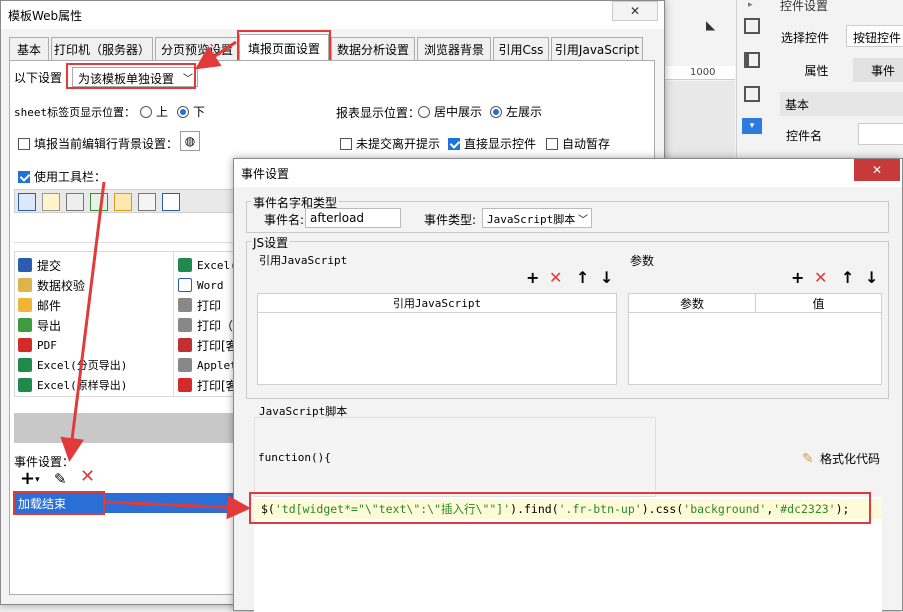 The image size is (903, 612). Describe the element at coordinates (83, 321) in the screenshot. I see `arrow-to-event-list` at that location.